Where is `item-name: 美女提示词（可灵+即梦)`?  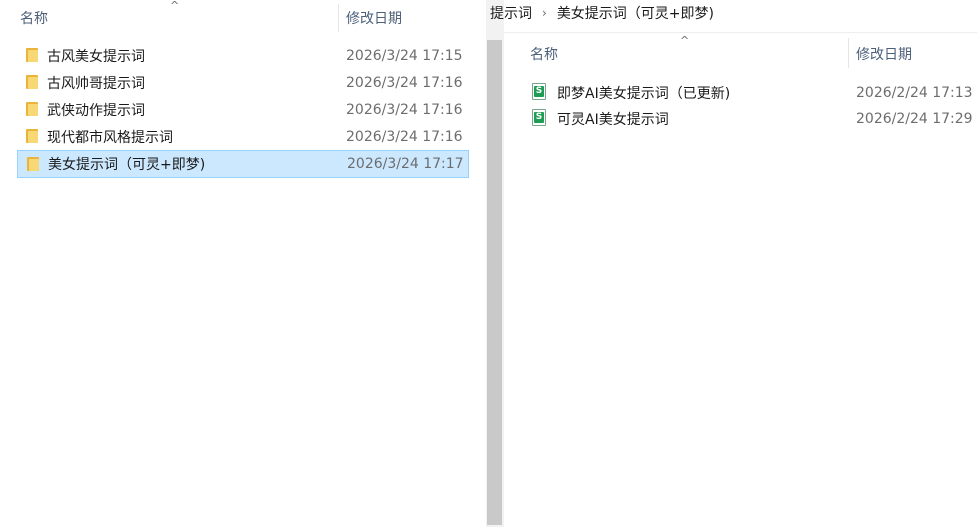
item-name: 美女提示词（可灵+即梦) is located at coordinates (127, 165).